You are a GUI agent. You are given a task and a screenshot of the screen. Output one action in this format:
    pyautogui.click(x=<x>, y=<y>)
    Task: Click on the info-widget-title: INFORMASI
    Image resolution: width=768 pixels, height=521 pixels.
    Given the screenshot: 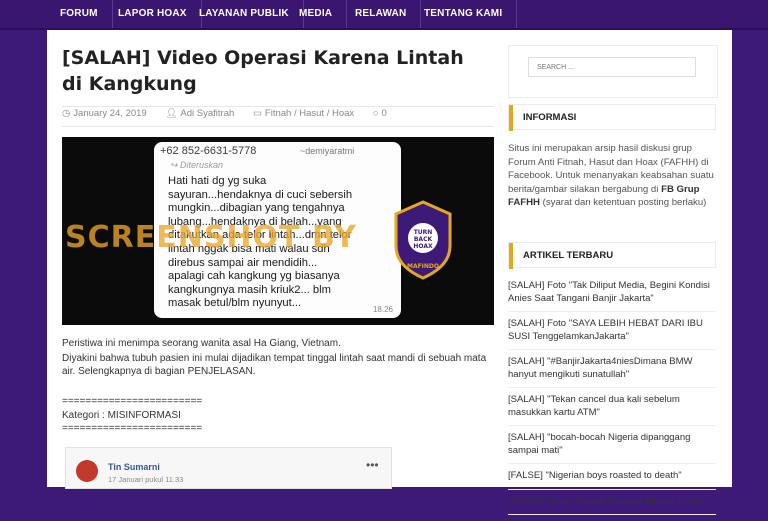 What is the action you would take?
    pyautogui.click(x=550, y=117)
    